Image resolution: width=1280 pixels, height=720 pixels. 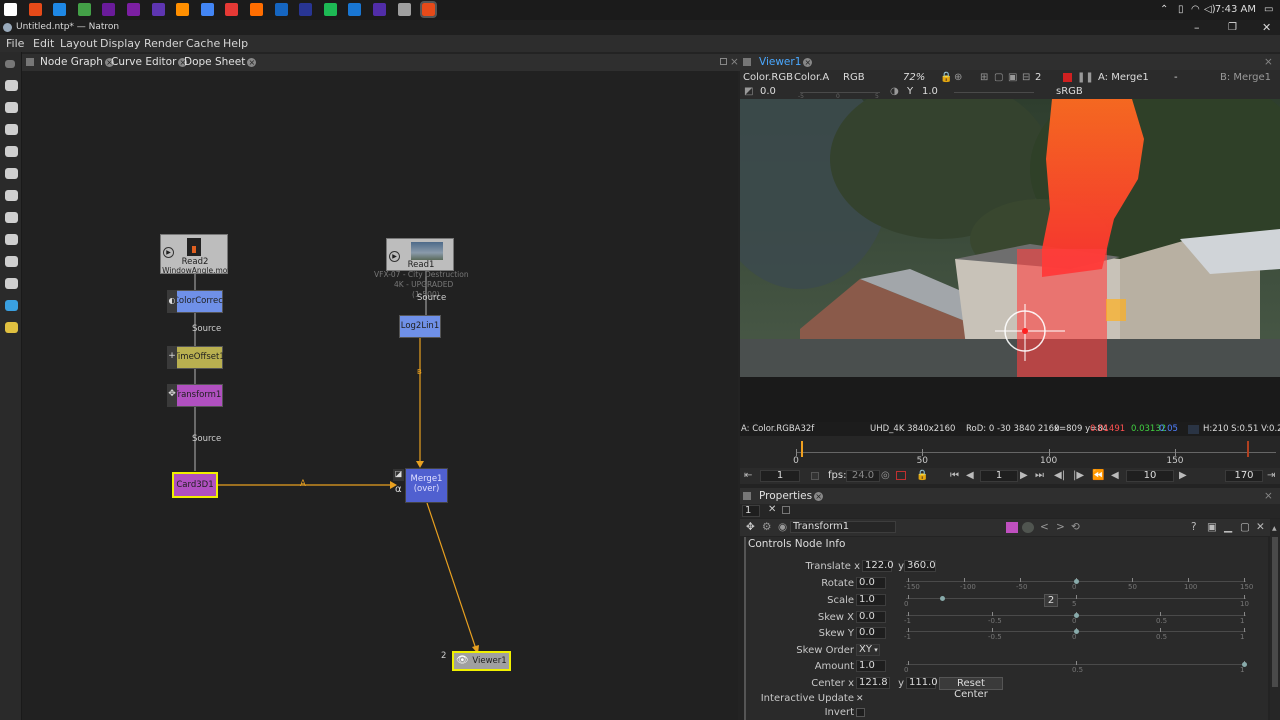 I want to click on draw-tools-icon, so click(x=11, y=107).